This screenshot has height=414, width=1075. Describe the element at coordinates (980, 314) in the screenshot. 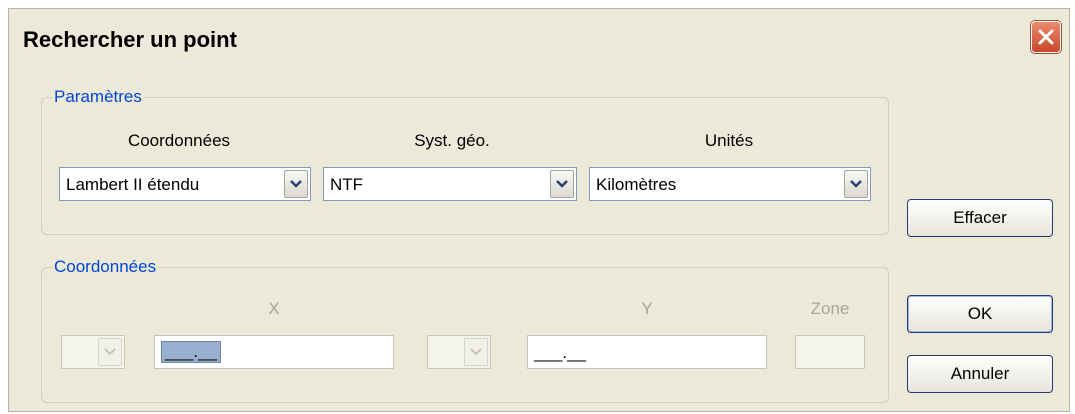

I see `ok-button: OK` at that location.